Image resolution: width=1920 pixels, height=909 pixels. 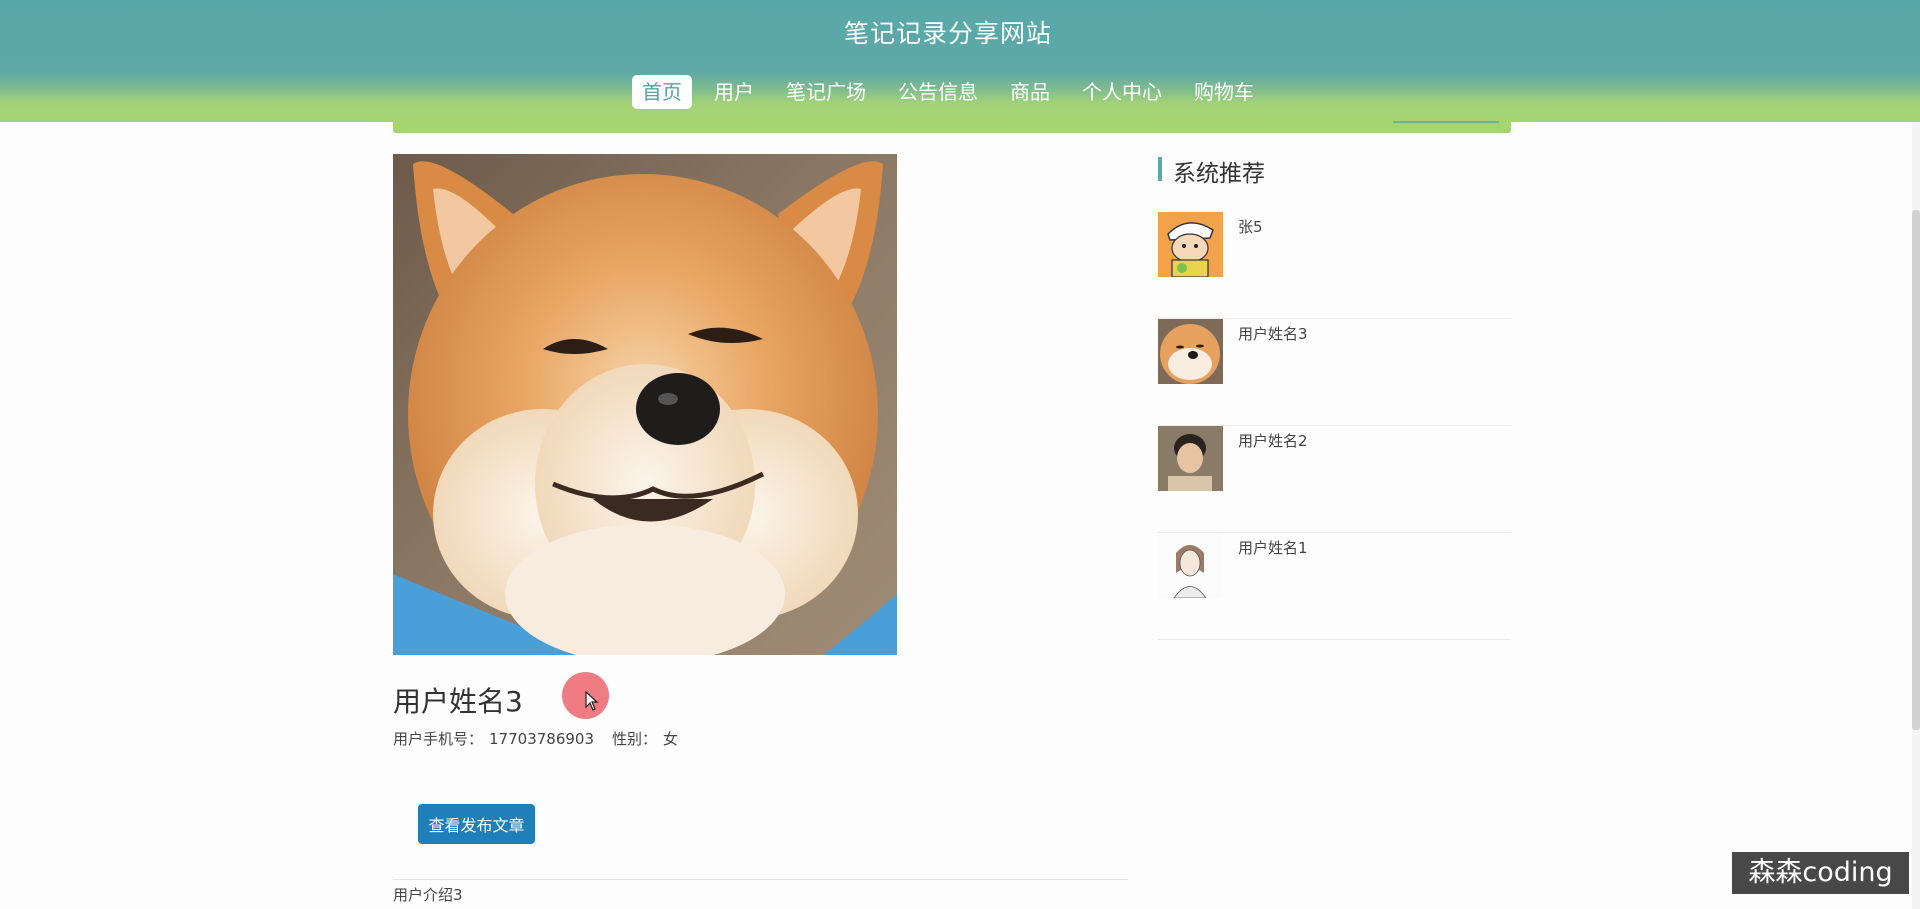 I want to click on recommend-item-name: 张5, so click(x=1250, y=226).